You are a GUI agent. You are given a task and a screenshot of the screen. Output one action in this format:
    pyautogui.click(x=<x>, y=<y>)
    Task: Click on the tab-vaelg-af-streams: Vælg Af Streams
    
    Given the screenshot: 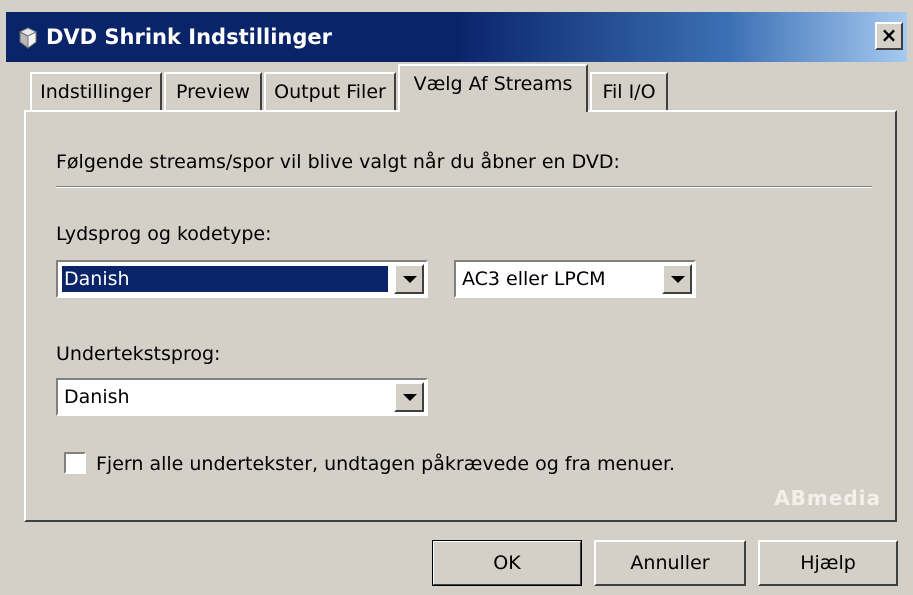 What is the action you would take?
    pyautogui.click(x=493, y=88)
    